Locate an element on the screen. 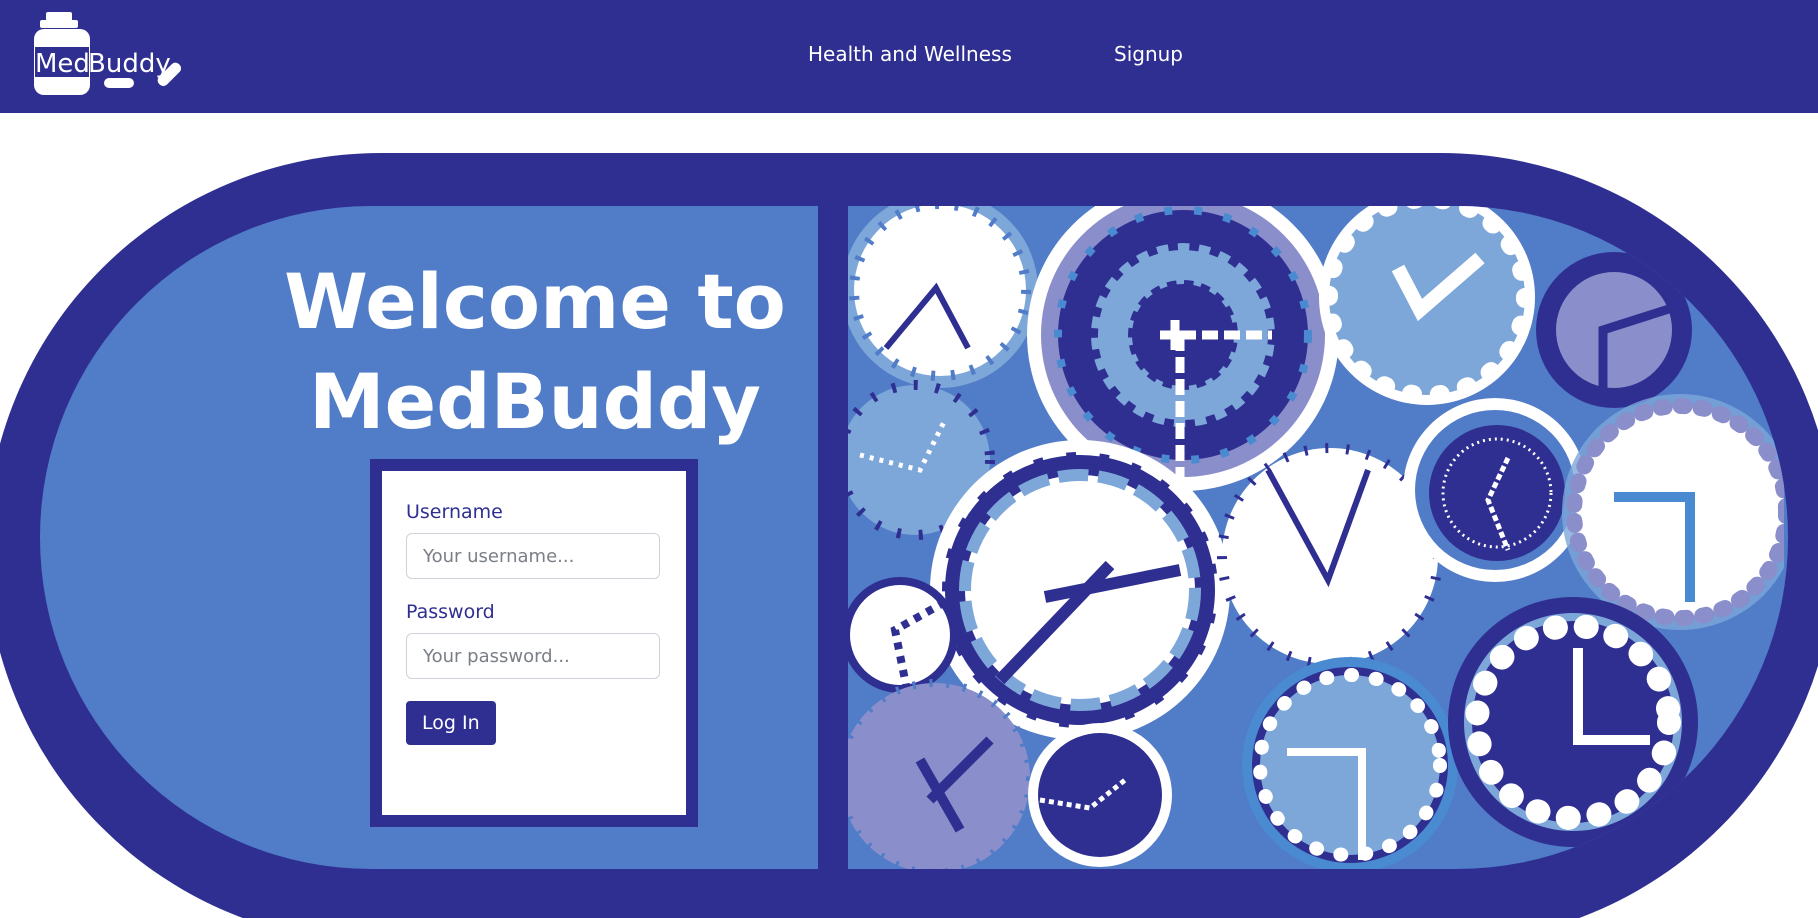 This screenshot has height=918, width=1818. login-button: Log In is located at coordinates (451, 723).